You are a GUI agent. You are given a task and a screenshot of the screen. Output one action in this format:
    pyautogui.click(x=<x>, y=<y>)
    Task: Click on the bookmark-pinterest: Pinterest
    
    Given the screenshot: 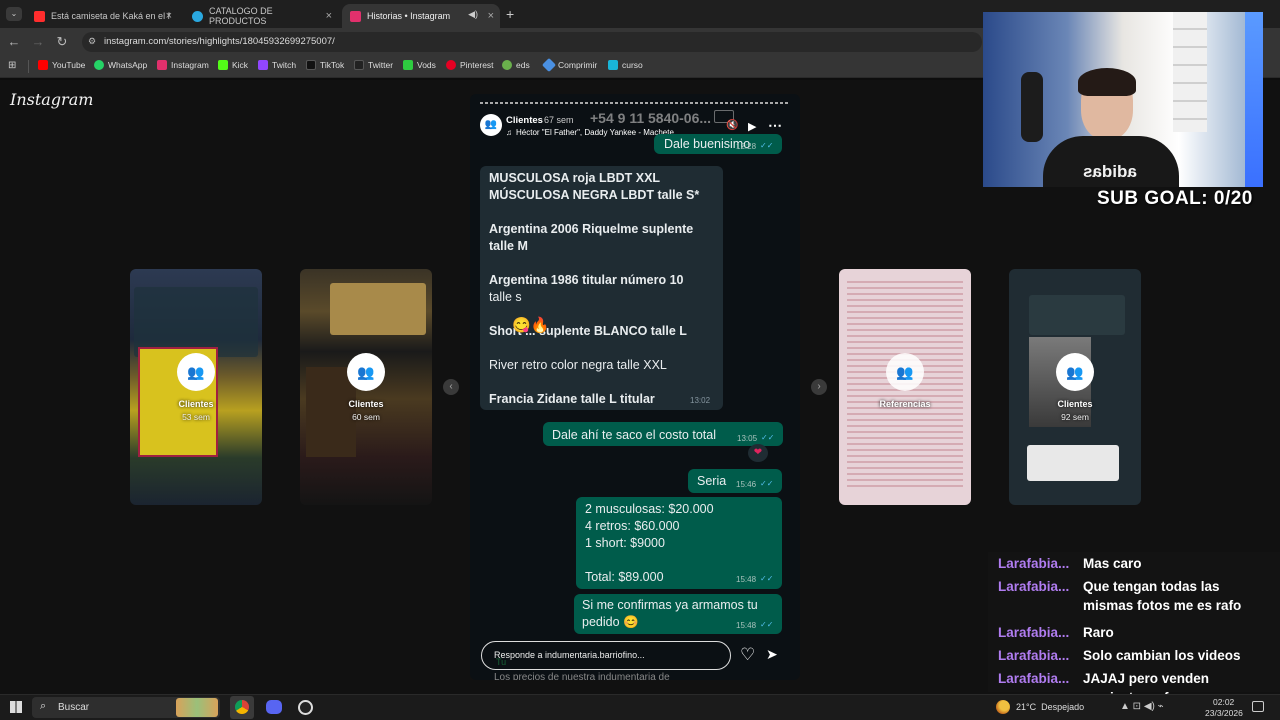 What is the action you would take?
    pyautogui.click(x=470, y=65)
    